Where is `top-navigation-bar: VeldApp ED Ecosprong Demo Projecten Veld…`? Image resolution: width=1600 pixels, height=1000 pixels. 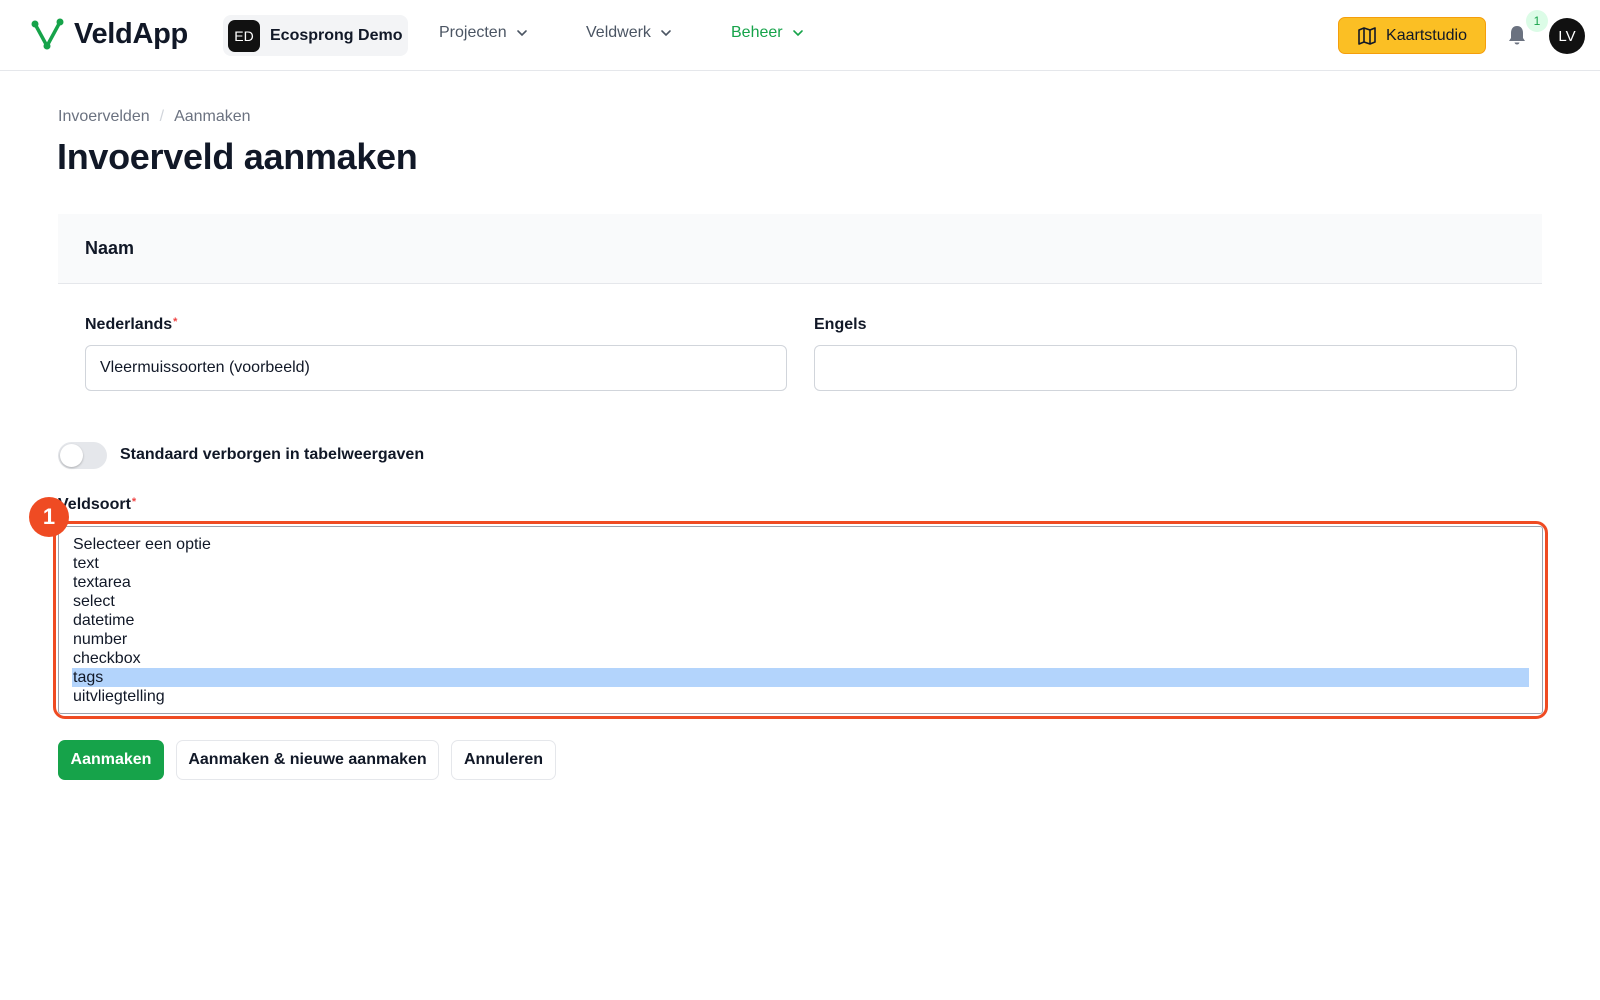
top-navigation-bar: VeldApp ED Ecosprong Demo Projecten Veld… is located at coordinates (800, 35).